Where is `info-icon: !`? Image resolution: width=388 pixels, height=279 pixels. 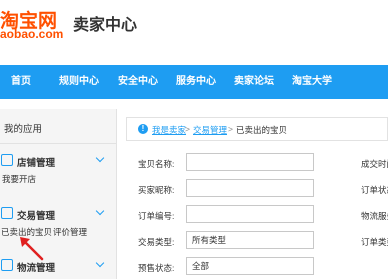
info-icon: ! is located at coordinates (143, 129).